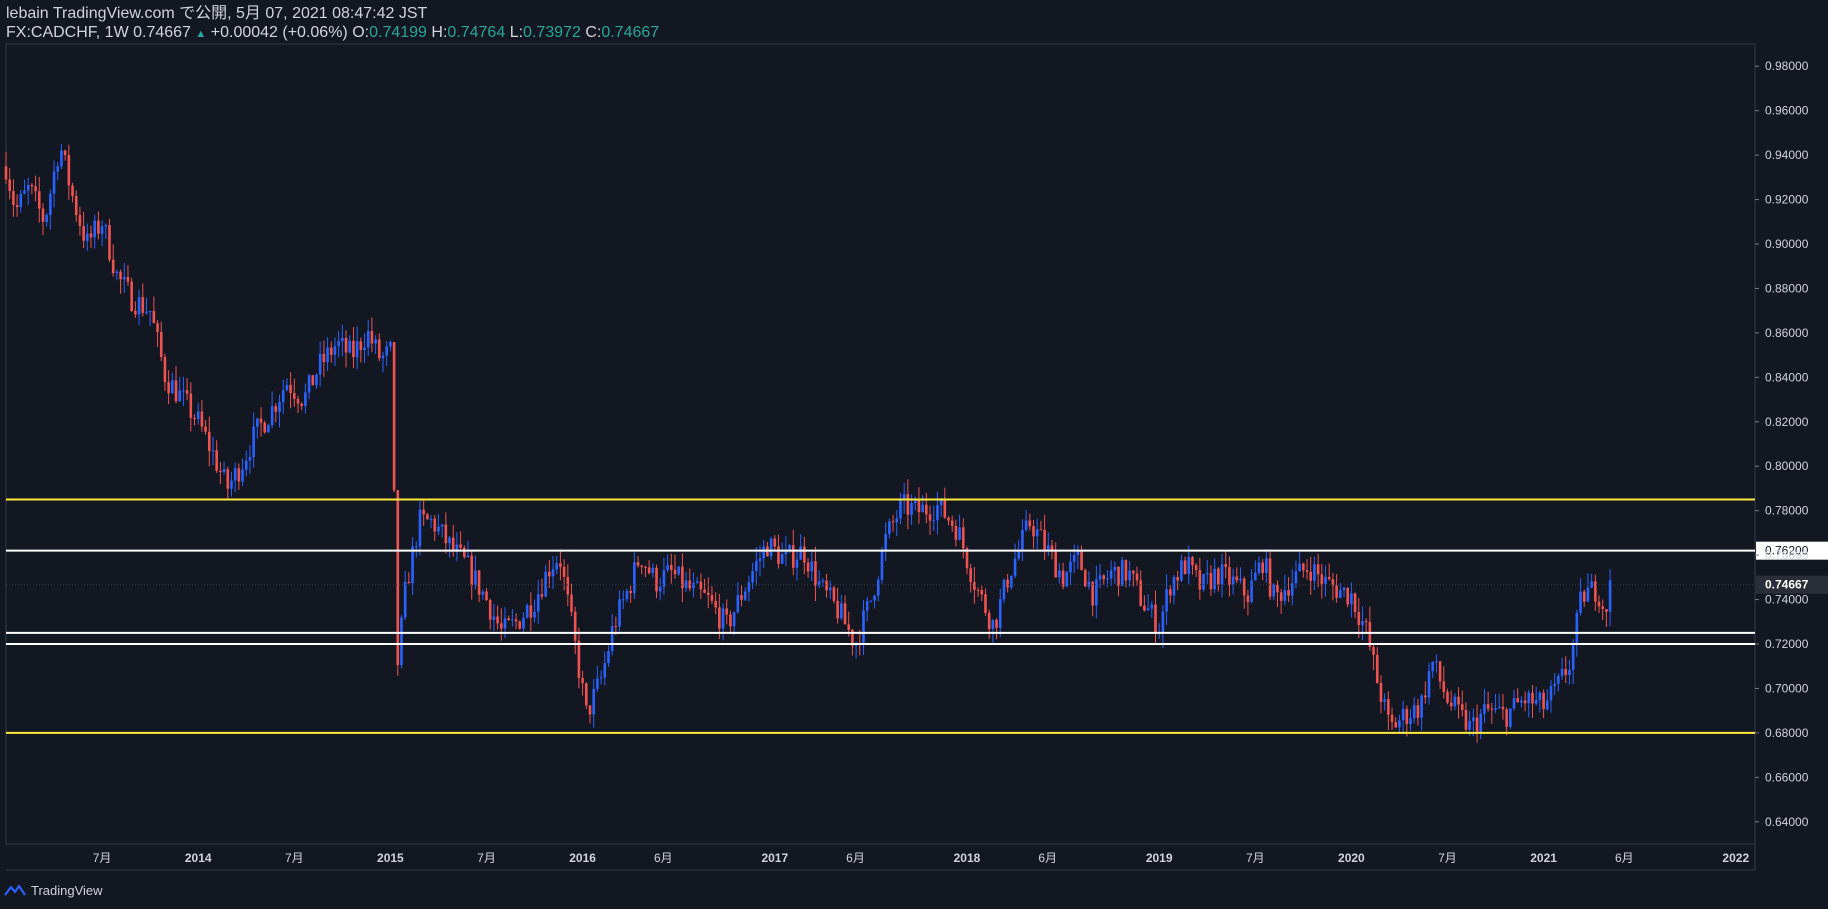 This screenshot has height=909, width=1828. What do you see at coordinates (1787, 66) in the screenshot?
I see `price-tick-label: 0.98000` at bounding box center [1787, 66].